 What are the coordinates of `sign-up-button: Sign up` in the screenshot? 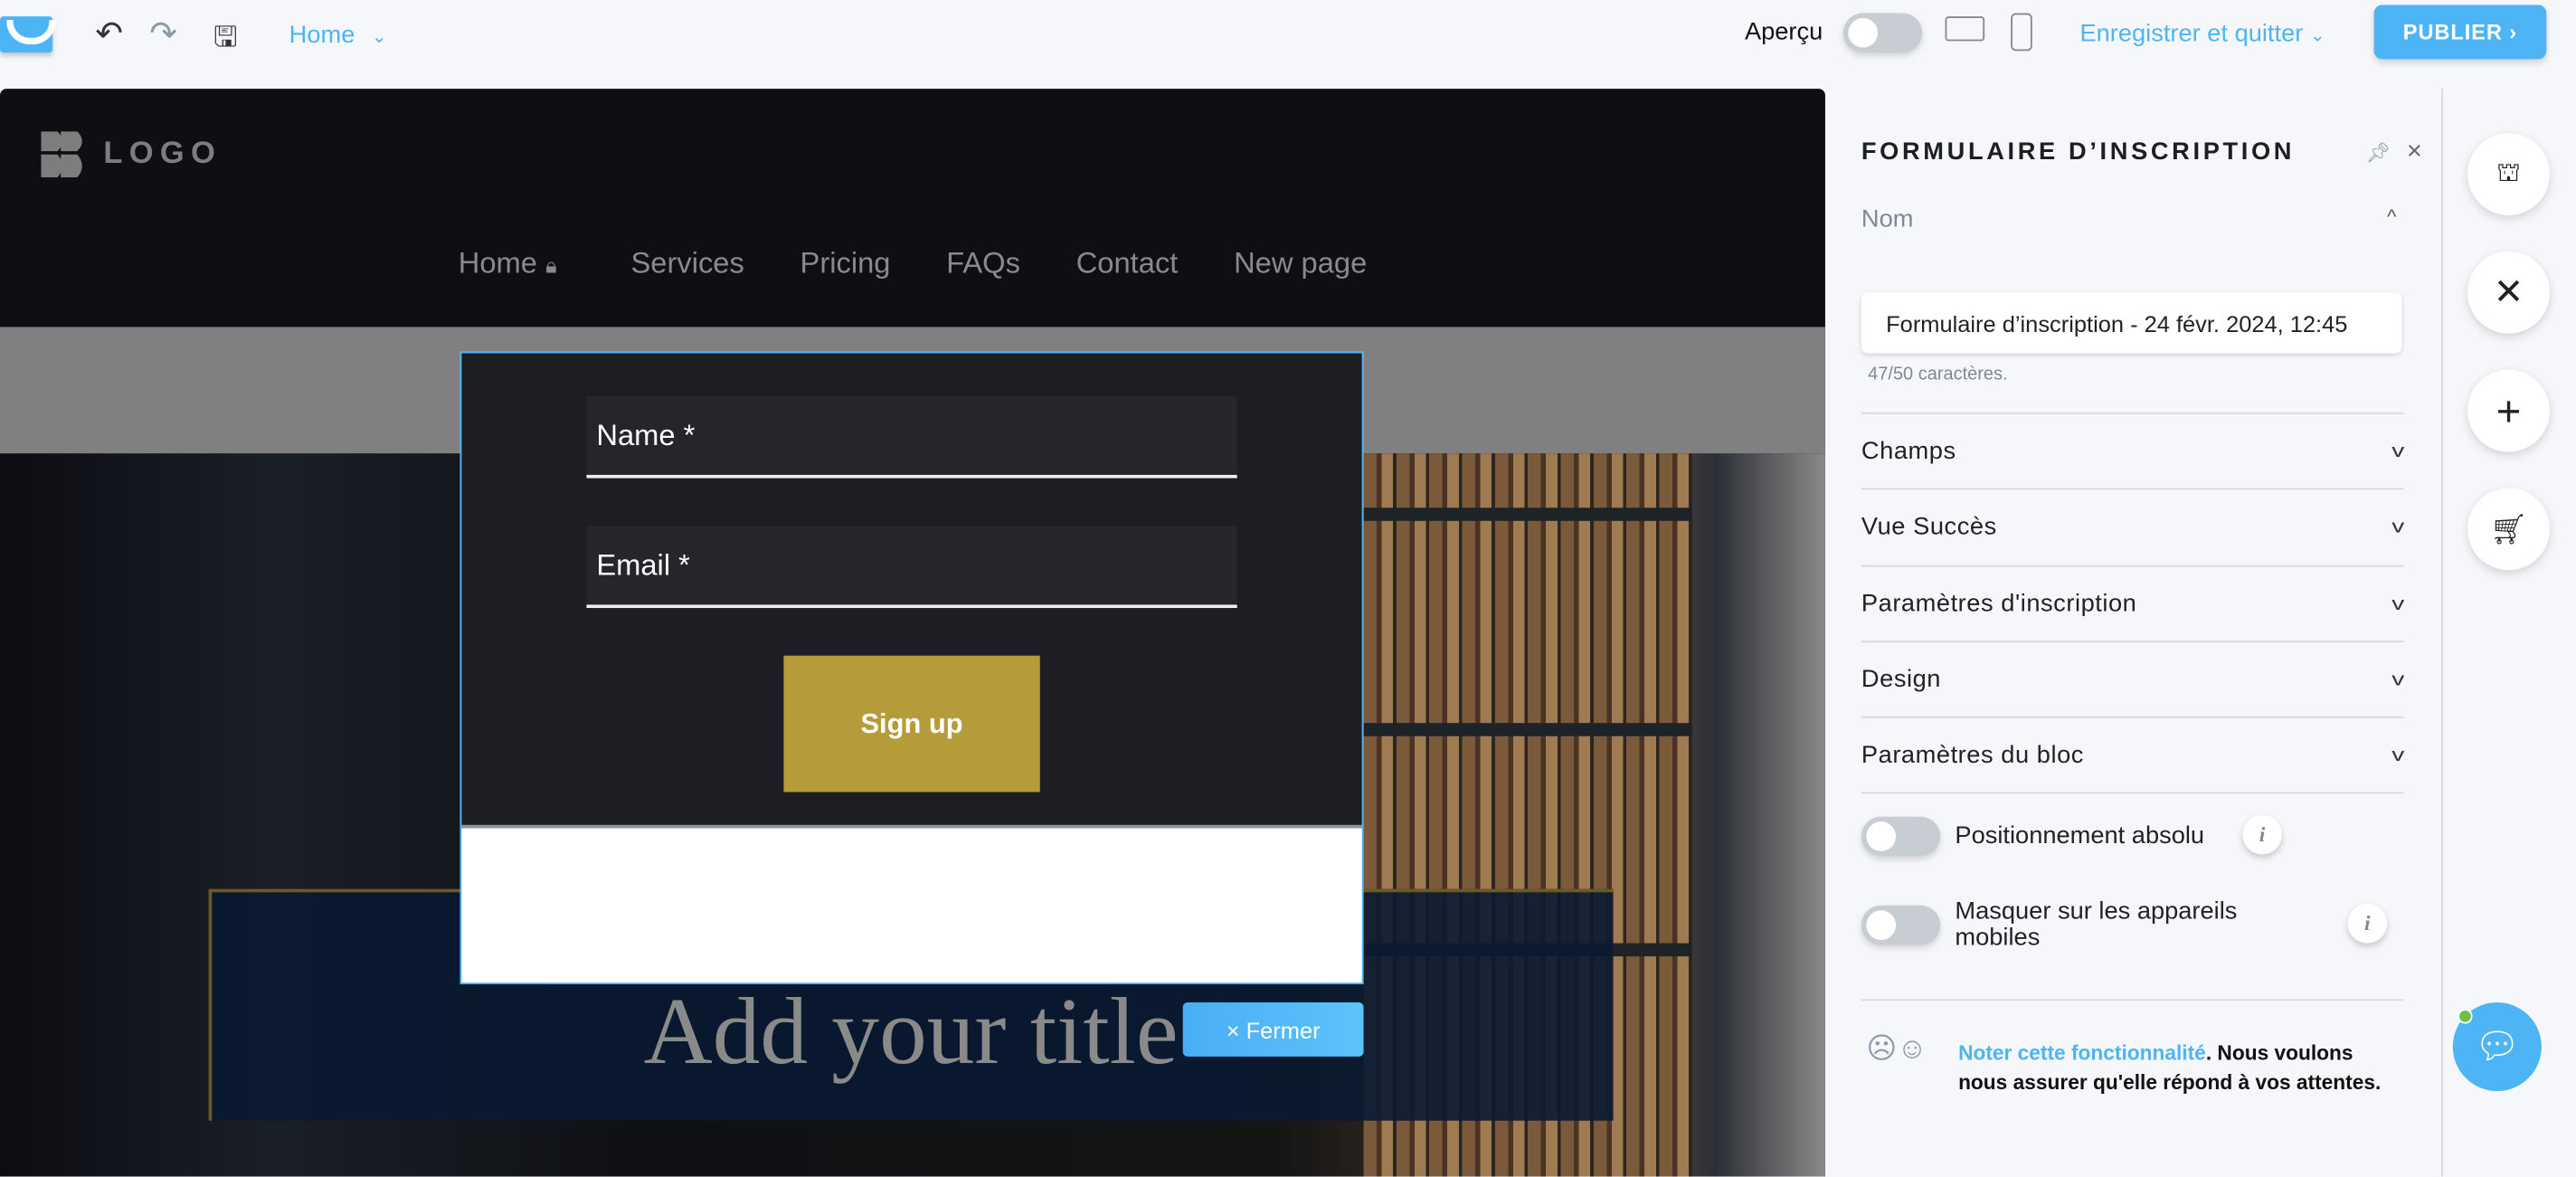 It's located at (912, 724).